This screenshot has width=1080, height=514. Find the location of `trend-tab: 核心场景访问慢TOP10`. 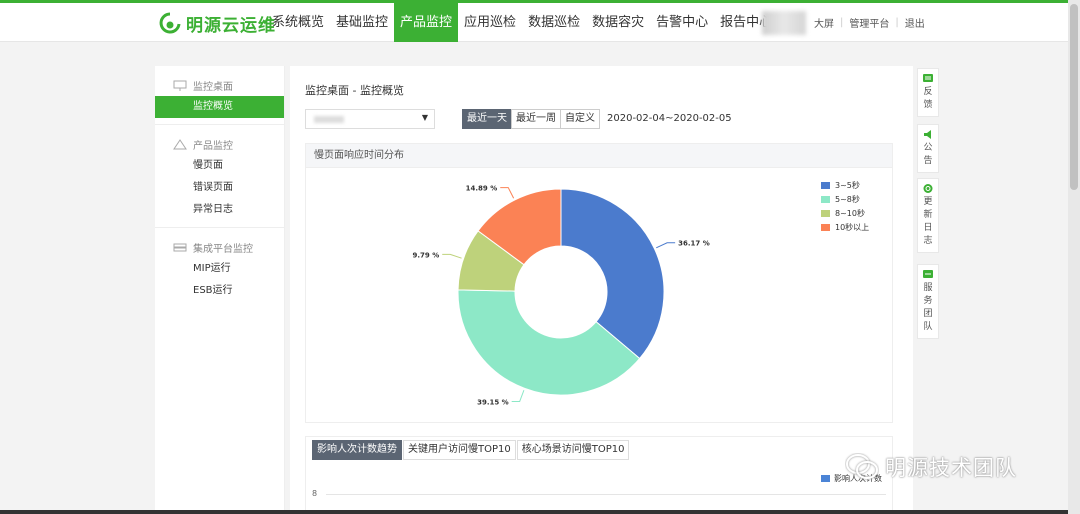

trend-tab: 核心场景访问慢TOP10 is located at coordinates (573, 450).